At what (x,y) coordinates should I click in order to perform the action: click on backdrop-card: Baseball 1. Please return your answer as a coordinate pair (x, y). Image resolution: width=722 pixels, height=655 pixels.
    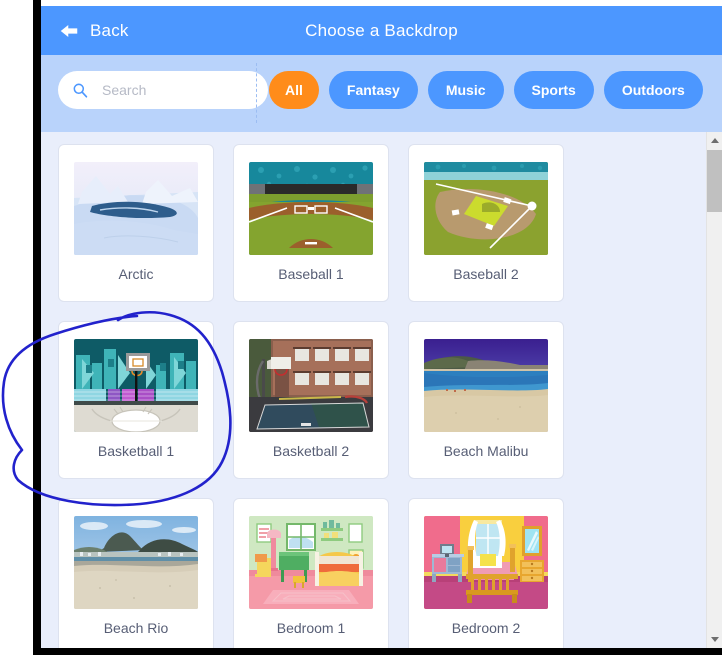
    Looking at the image, I should click on (311, 223).